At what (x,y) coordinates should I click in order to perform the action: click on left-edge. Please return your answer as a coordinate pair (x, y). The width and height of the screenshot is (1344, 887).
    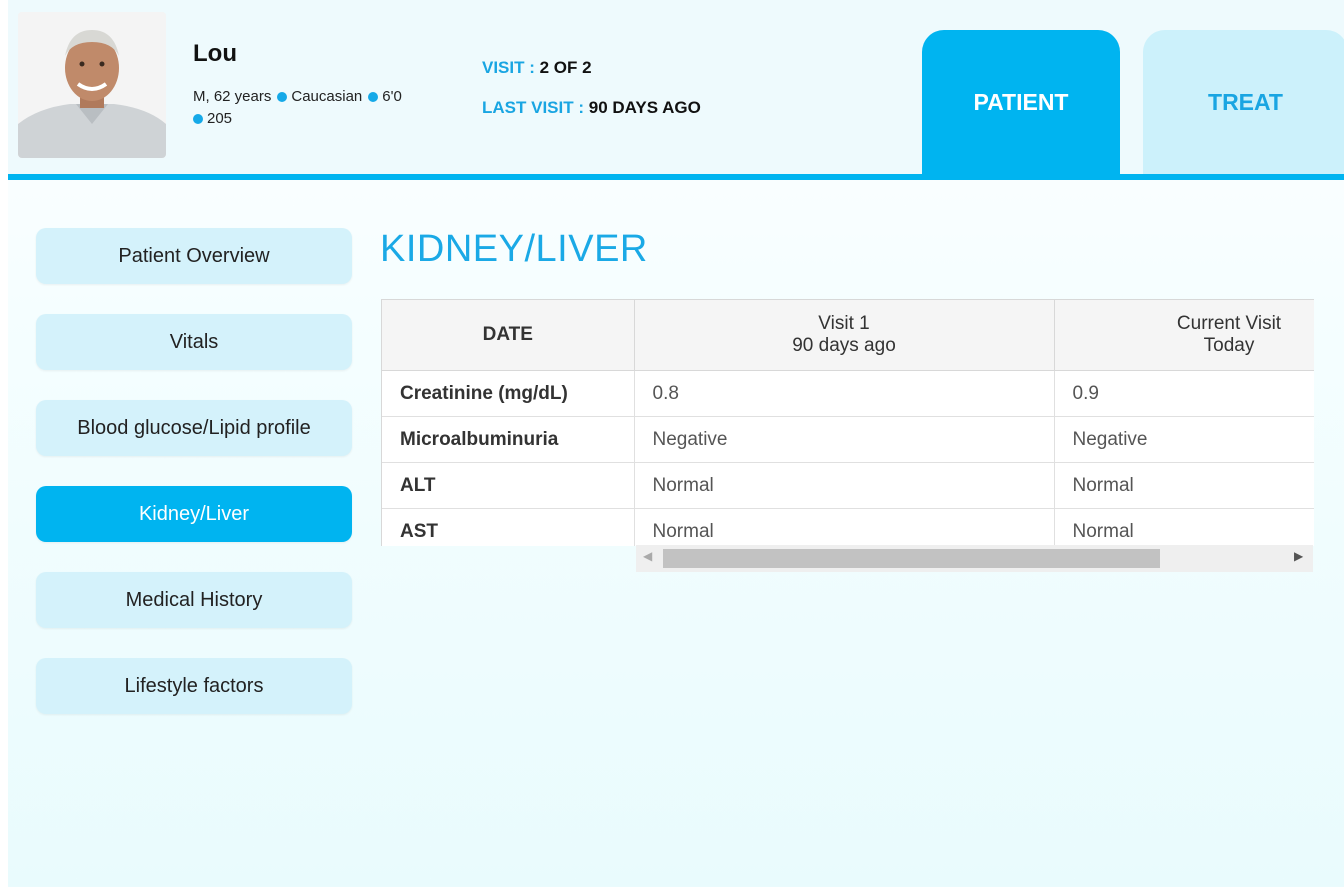
    Looking at the image, I should click on (4, 443).